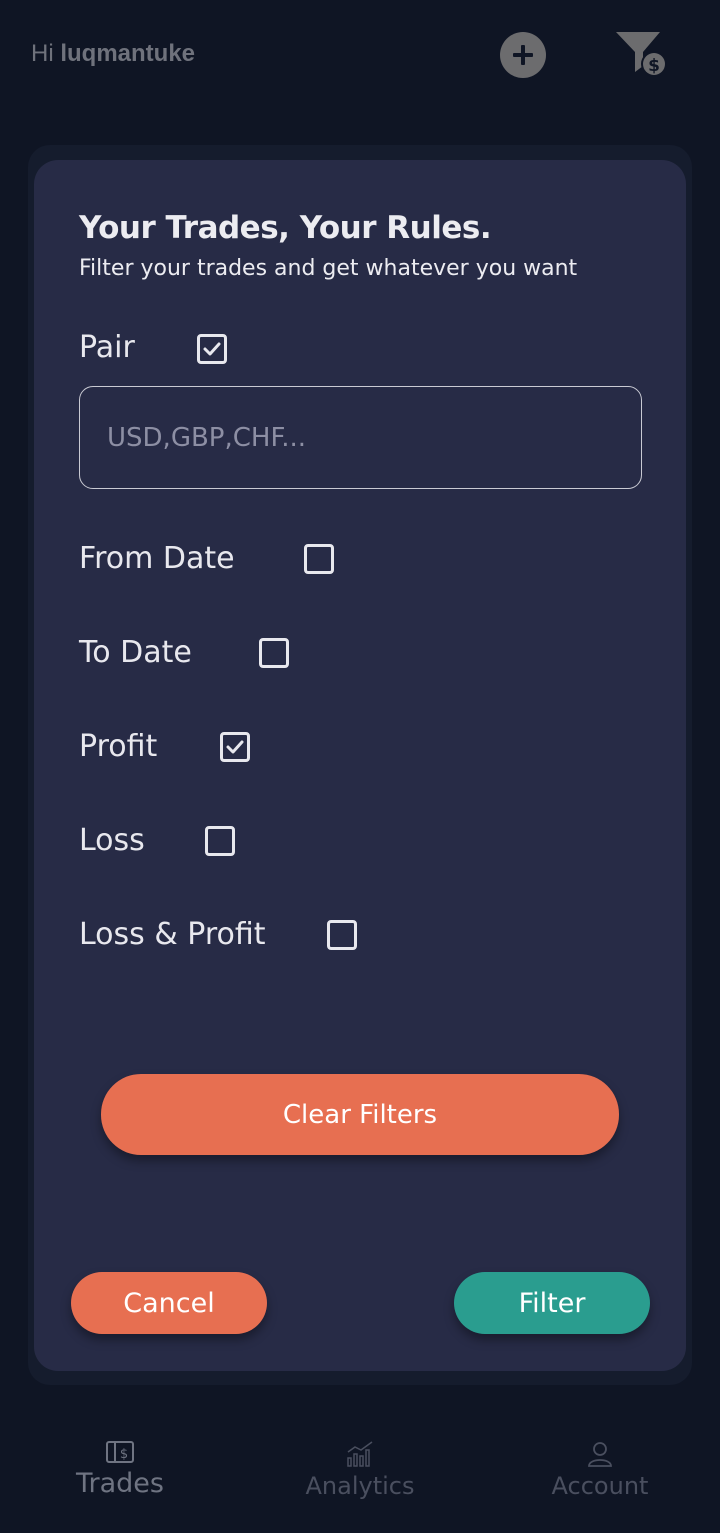 The width and height of the screenshot is (720, 1533). What do you see at coordinates (360, 55) in the screenshot?
I see `top-bar: Hi luqmantuke $` at bounding box center [360, 55].